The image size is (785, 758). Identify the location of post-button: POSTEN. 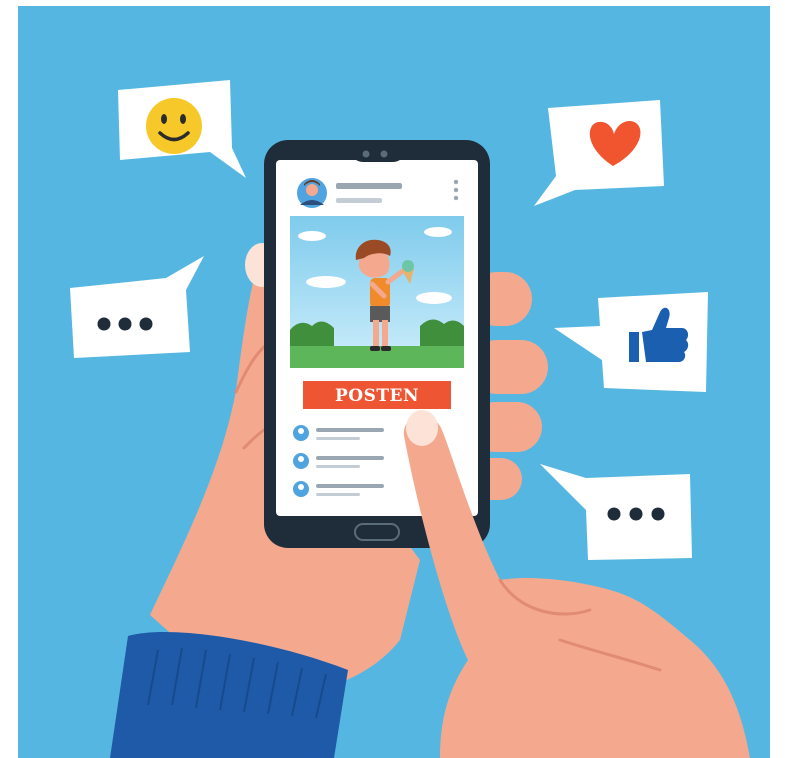
(377, 395).